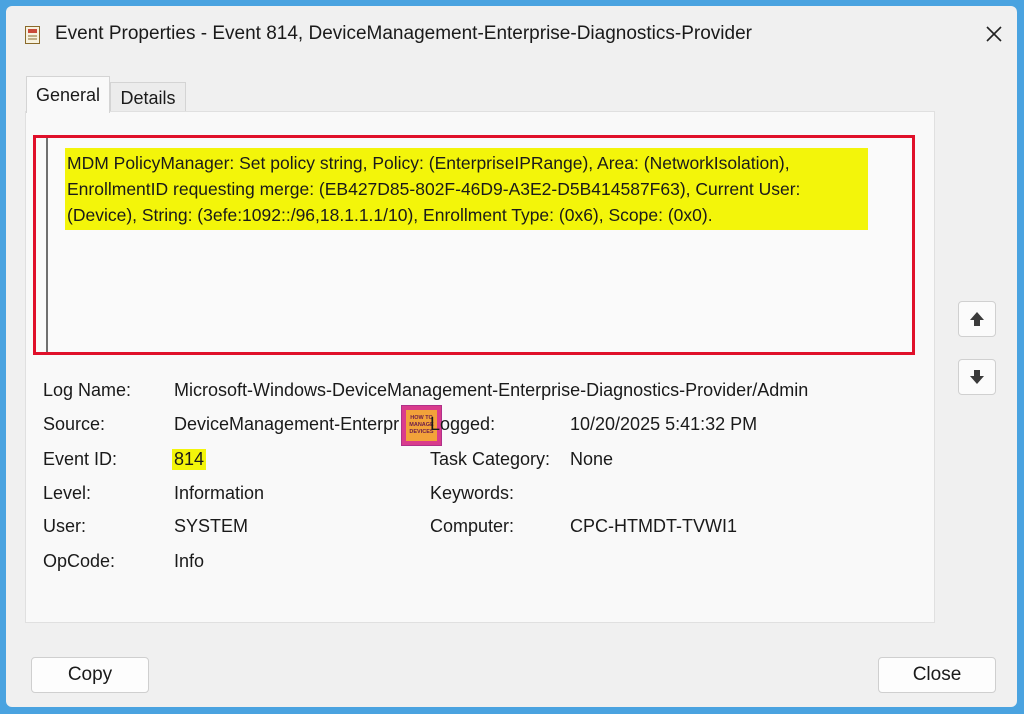  I want to click on task-category-value: None, so click(592, 459).